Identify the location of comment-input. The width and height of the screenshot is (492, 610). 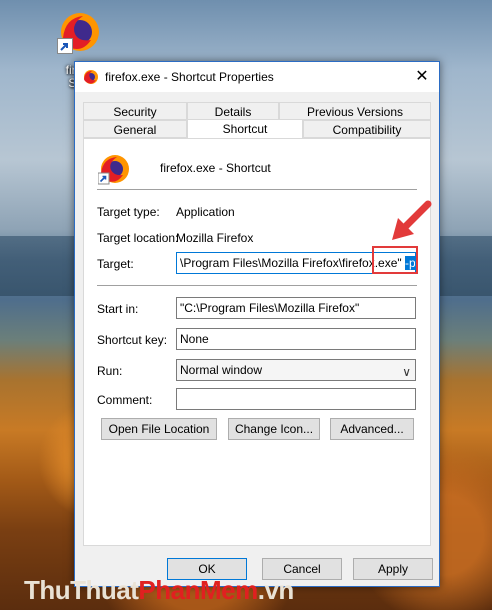
(296, 399).